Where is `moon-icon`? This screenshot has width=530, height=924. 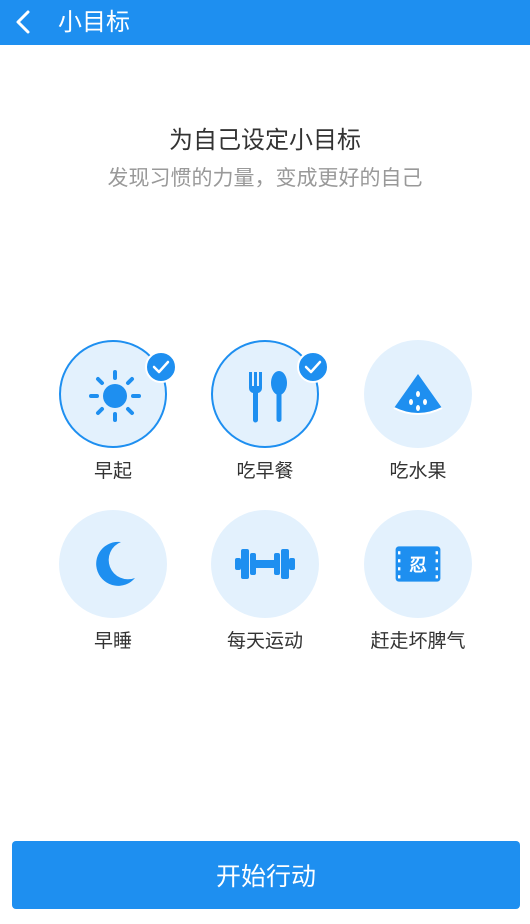 moon-icon is located at coordinates (115, 563).